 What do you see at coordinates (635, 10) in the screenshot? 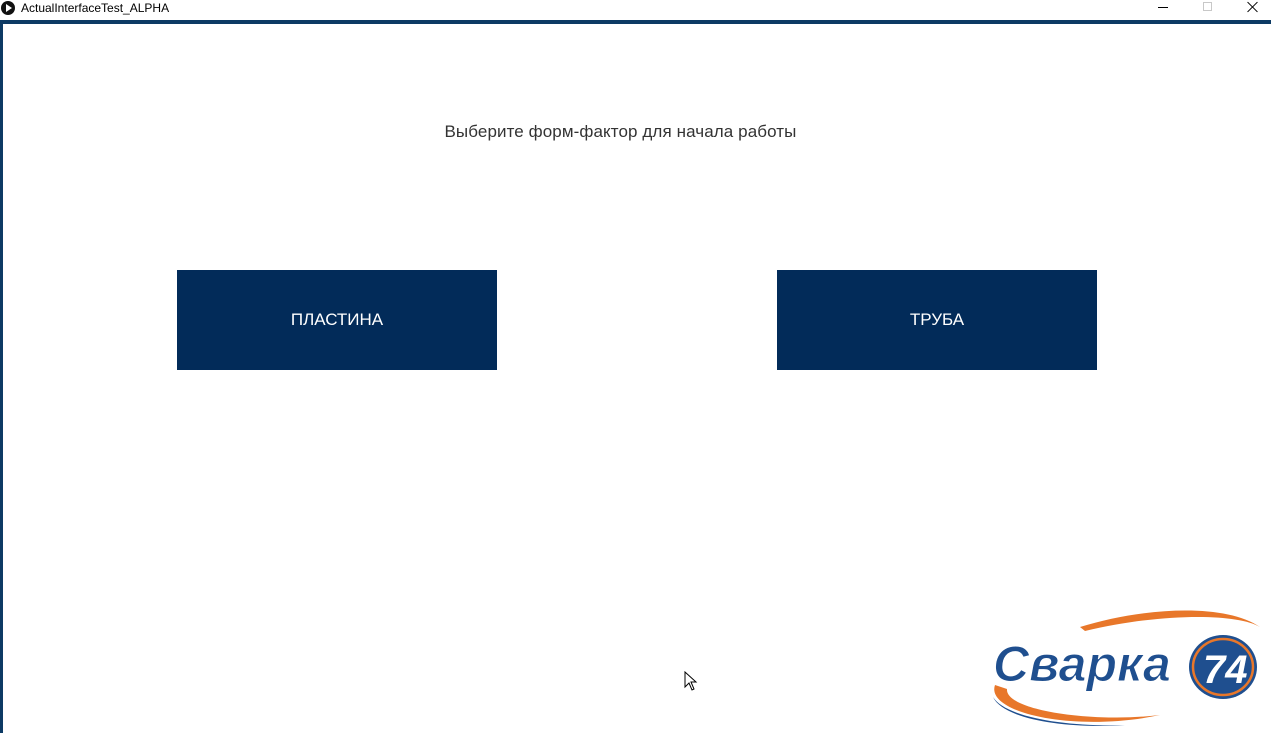
I see `title-bar: ActualInterfaceTest_ALPHA` at bounding box center [635, 10].